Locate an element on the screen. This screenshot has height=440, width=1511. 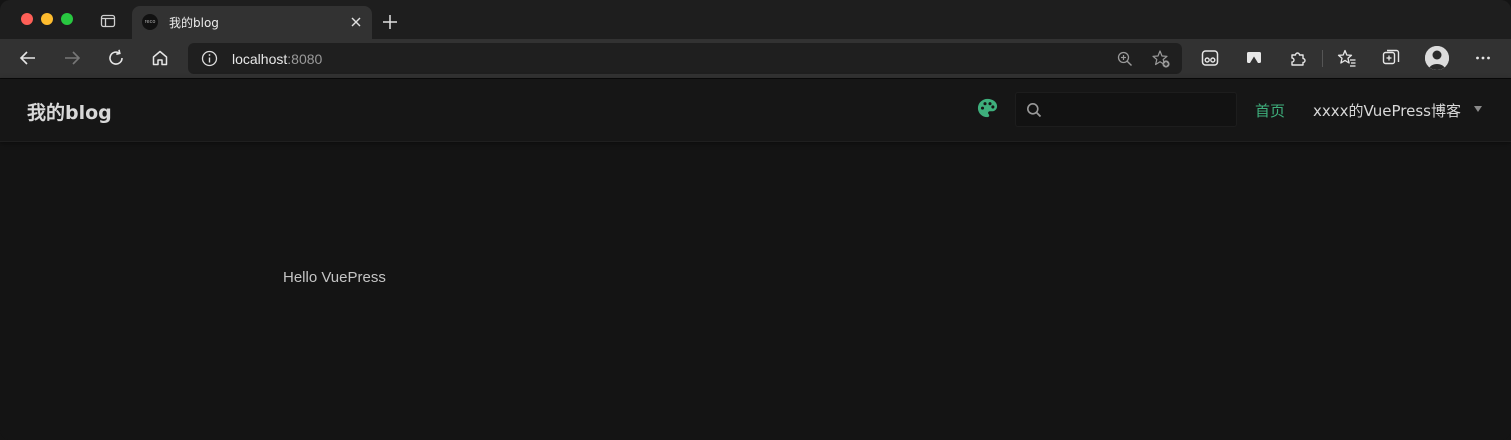
nav-link-home: 首页 is located at coordinates (1270, 110).